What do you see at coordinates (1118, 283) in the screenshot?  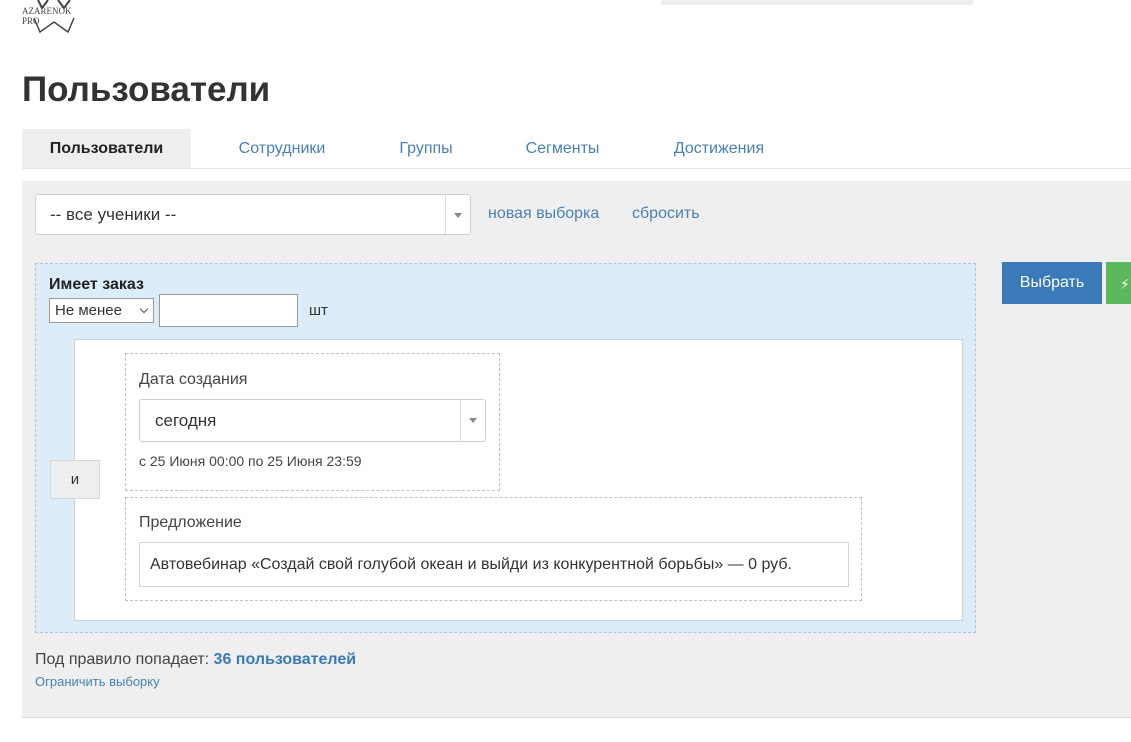 I see `save-segment-button: ⚡` at bounding box center [1118, 283].